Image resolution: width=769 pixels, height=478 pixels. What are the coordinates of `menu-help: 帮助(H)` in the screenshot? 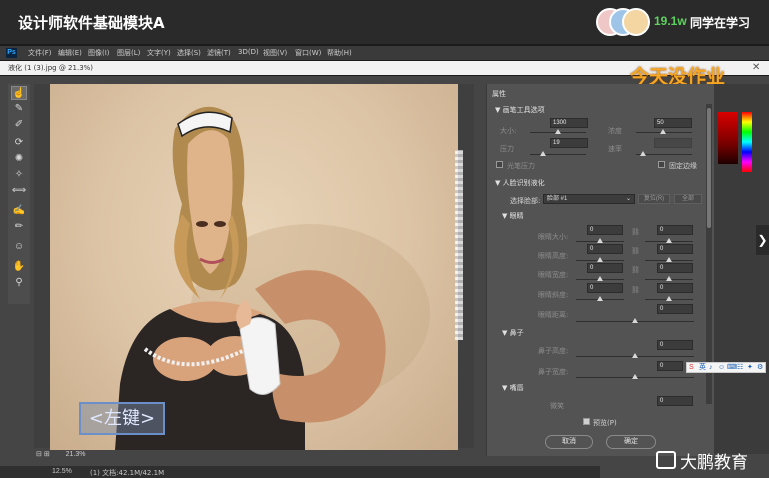 It's located at (339, 53).